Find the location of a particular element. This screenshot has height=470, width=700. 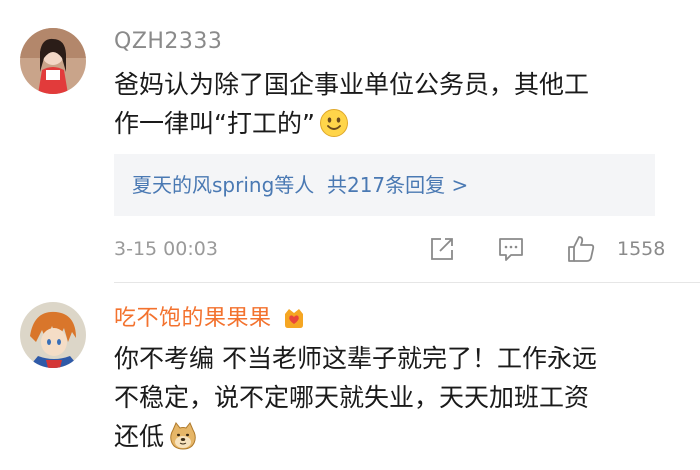

reply-names: 夏天的风spring等人 is located at coordinates (223, 185).